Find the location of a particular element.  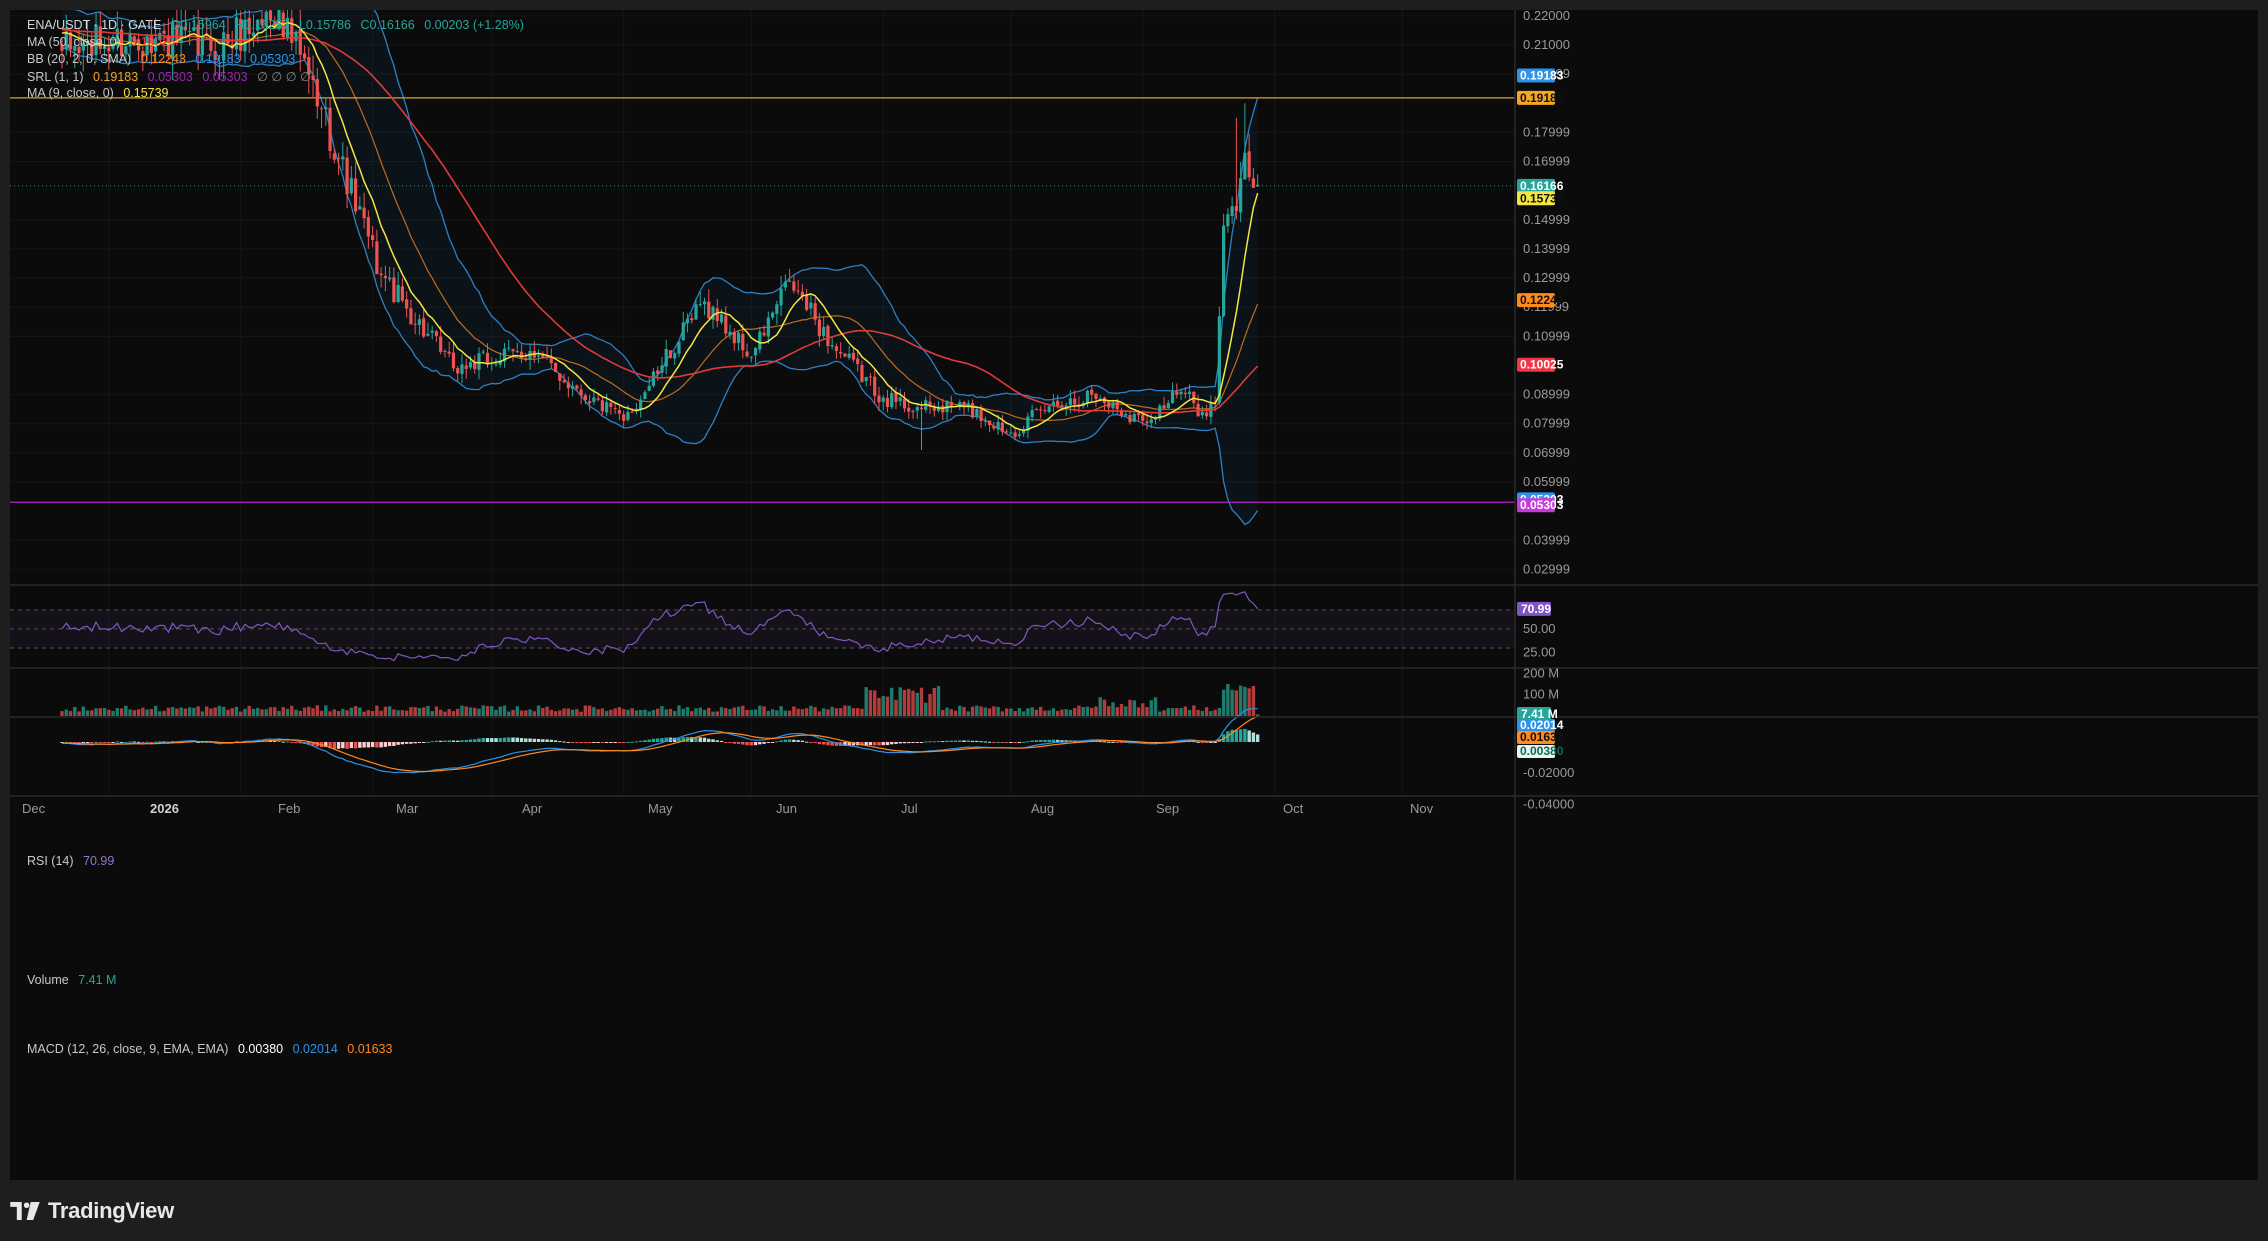

price-tick-label: 0.08999 is located at coordinates (1546, 394).